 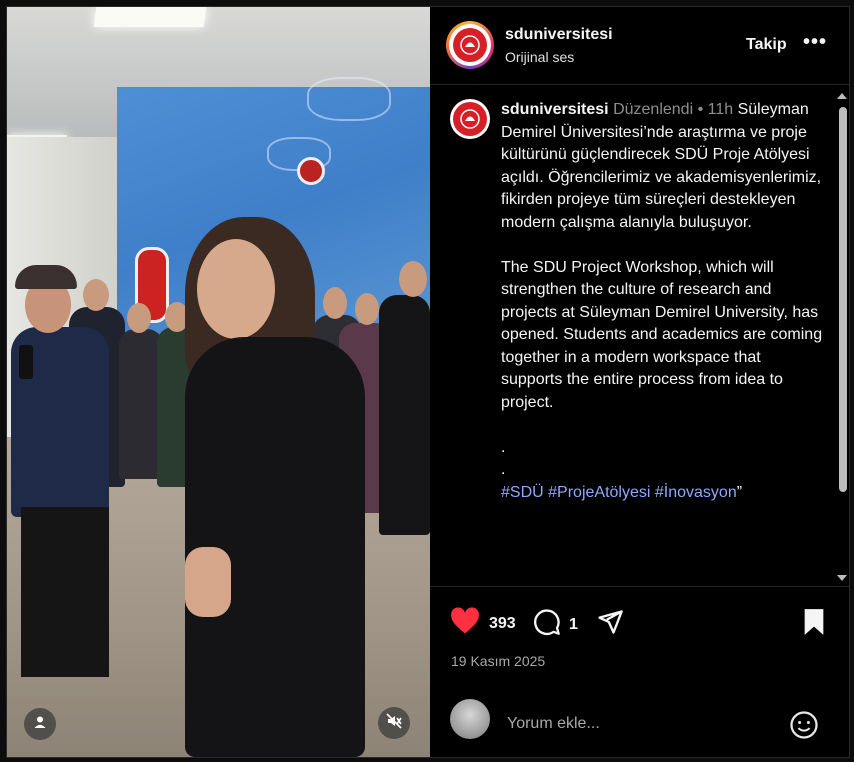 I want to click on emoji-icon, so click(x=804, y=727).